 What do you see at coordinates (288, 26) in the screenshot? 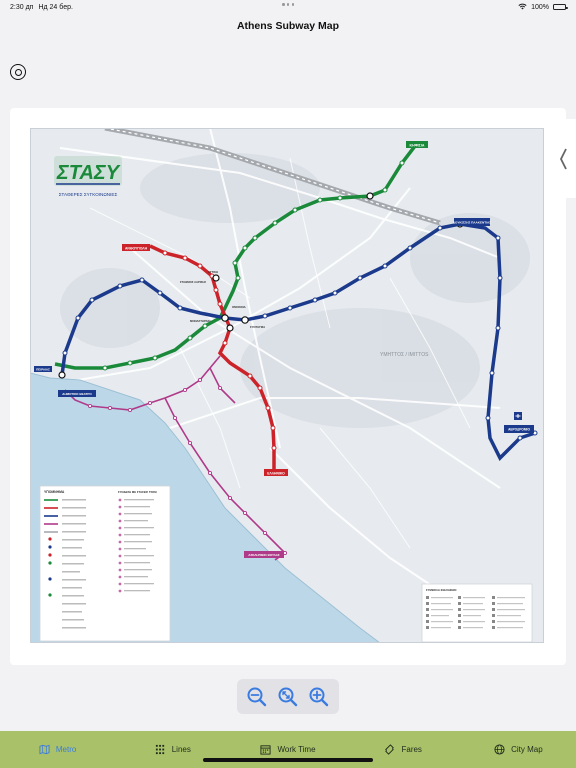
I see `page-title: Athens Subway Map` at bounding box center [288, 26].